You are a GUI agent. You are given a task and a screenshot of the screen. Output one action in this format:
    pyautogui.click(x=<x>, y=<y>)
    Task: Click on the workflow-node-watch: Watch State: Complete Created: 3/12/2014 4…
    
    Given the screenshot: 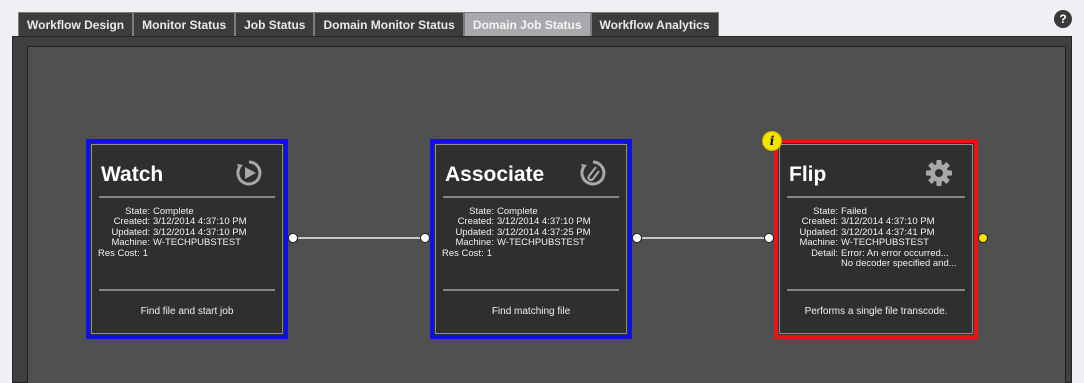 What is the action you would take?
    pyautogui.click(x=187, y=239)
    